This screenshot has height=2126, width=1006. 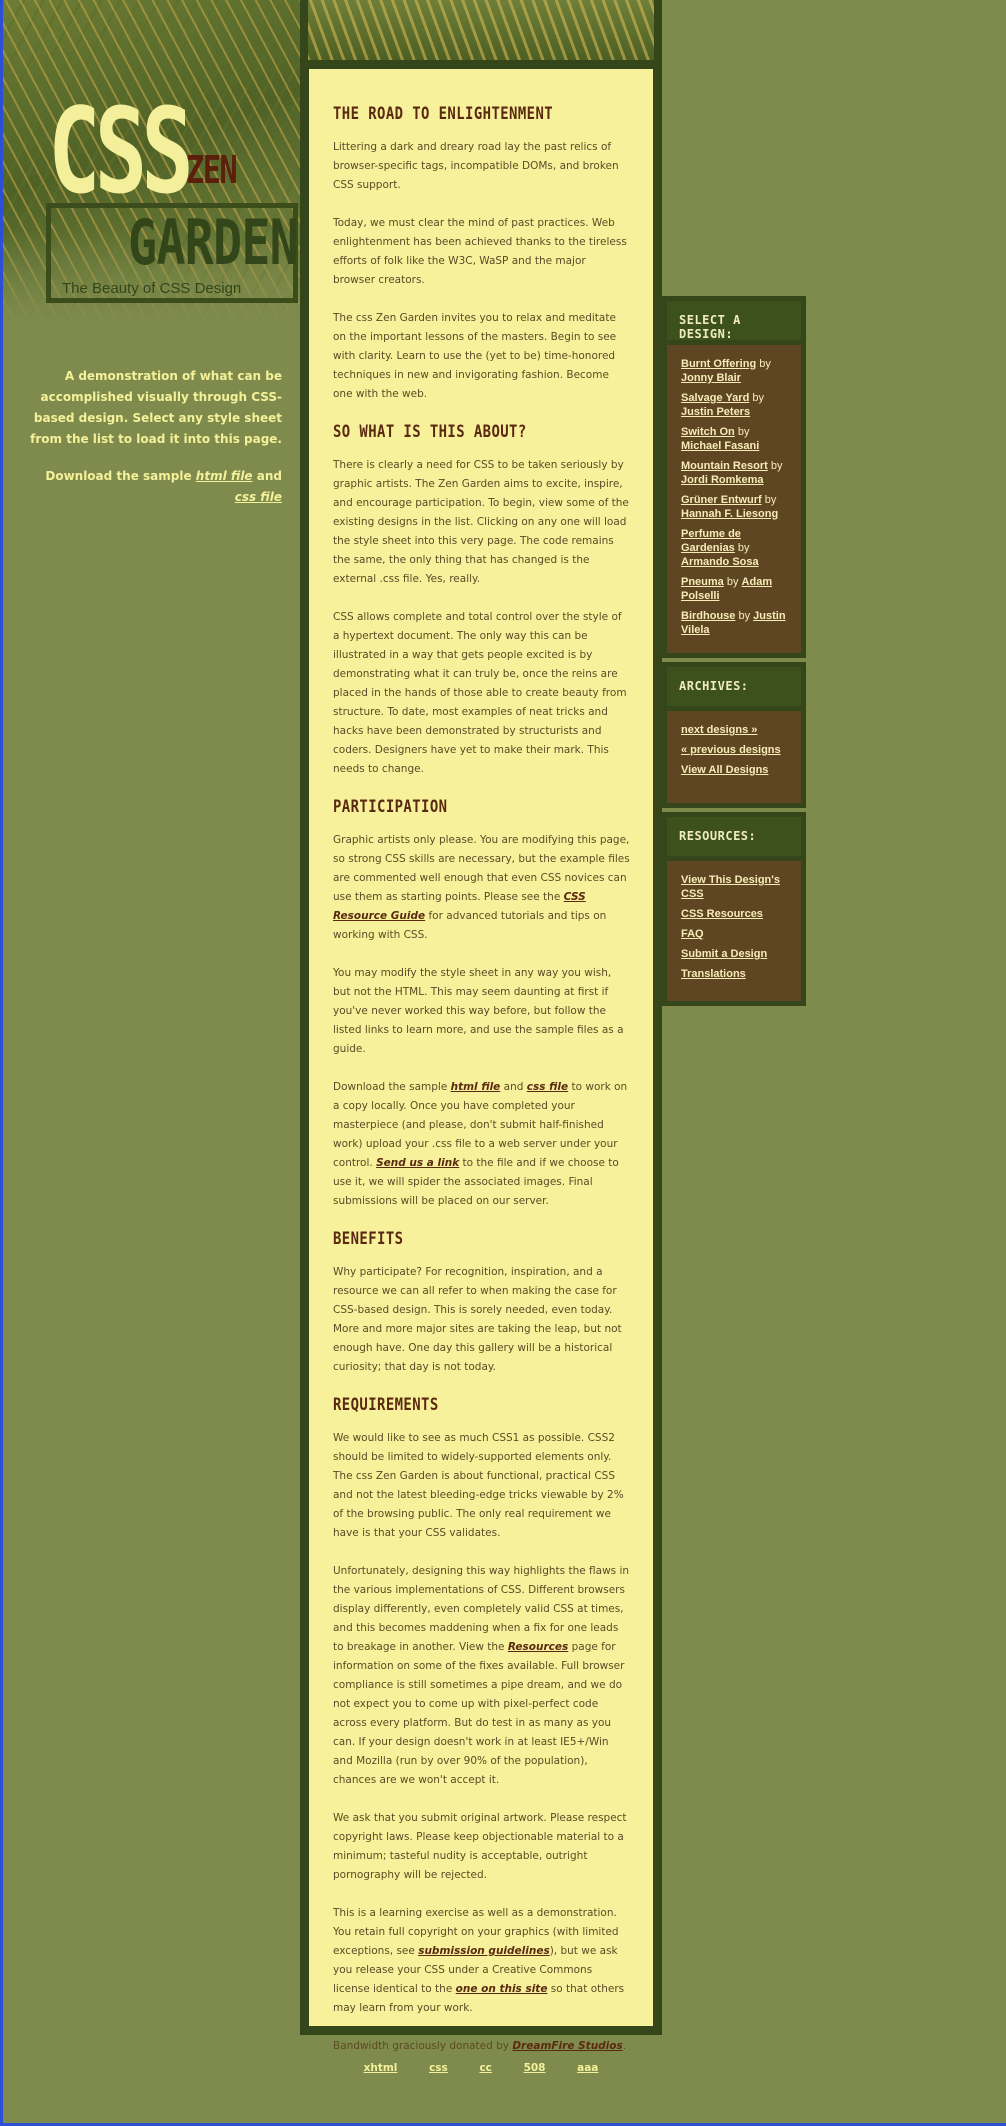 I want to click on list-item: next designs », so click(x=736, y=730).